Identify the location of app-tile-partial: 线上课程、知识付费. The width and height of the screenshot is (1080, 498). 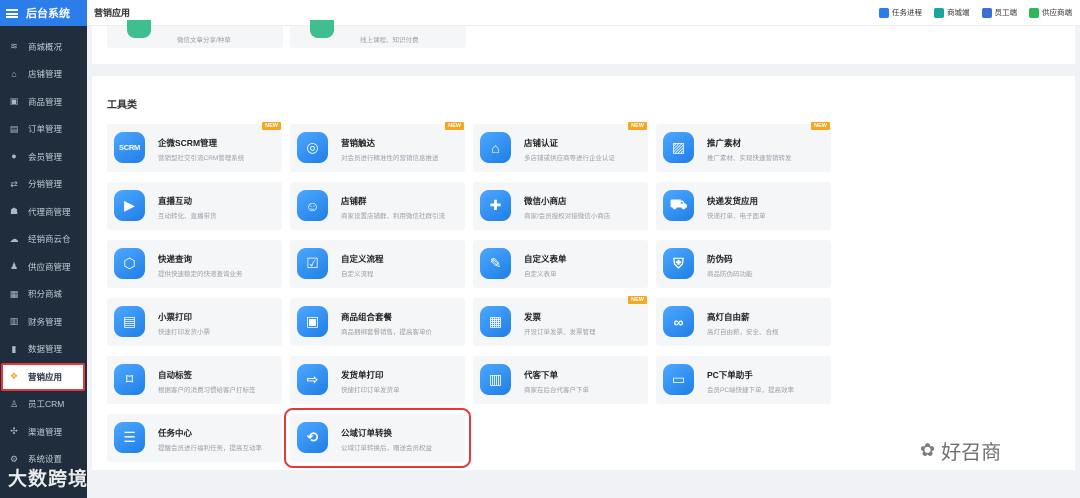
(378, 34).